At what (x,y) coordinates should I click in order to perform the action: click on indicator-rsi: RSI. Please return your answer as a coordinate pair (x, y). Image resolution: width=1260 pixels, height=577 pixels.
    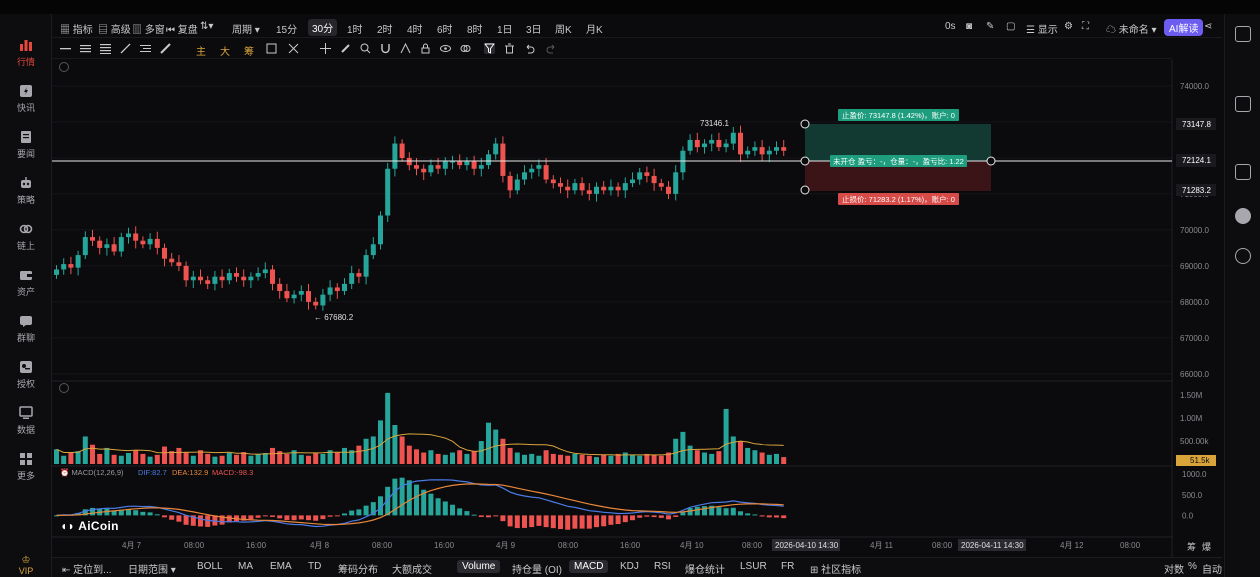
    Looking at the image, I should click on (662, 566).